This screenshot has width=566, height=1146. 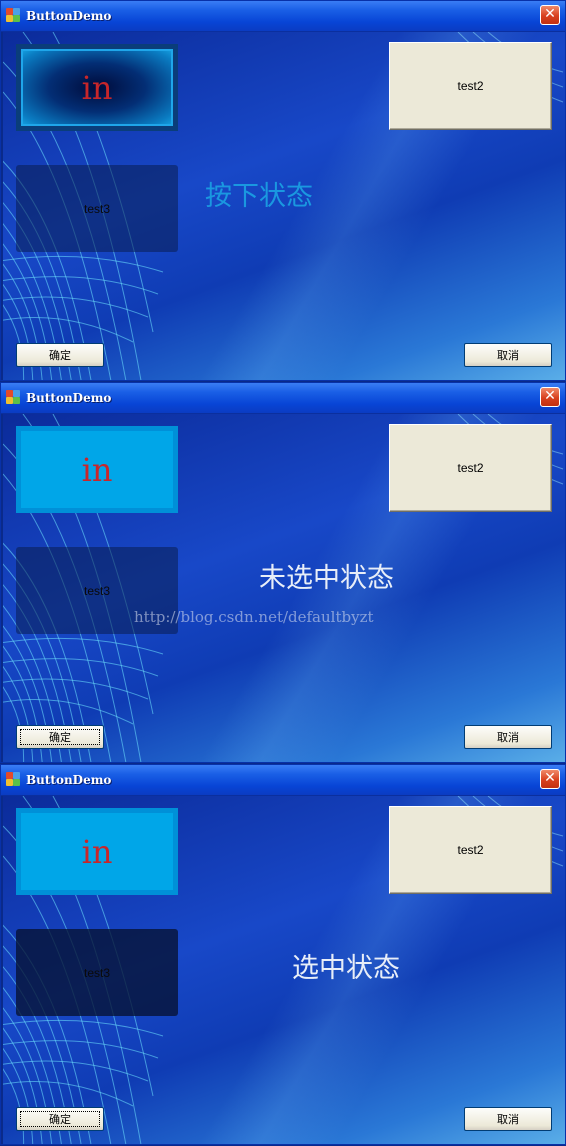 What do you see at coordinates (346, 968) in the screenshot?
I see `state-label: 选中状态` at bounding box center [346, 968].